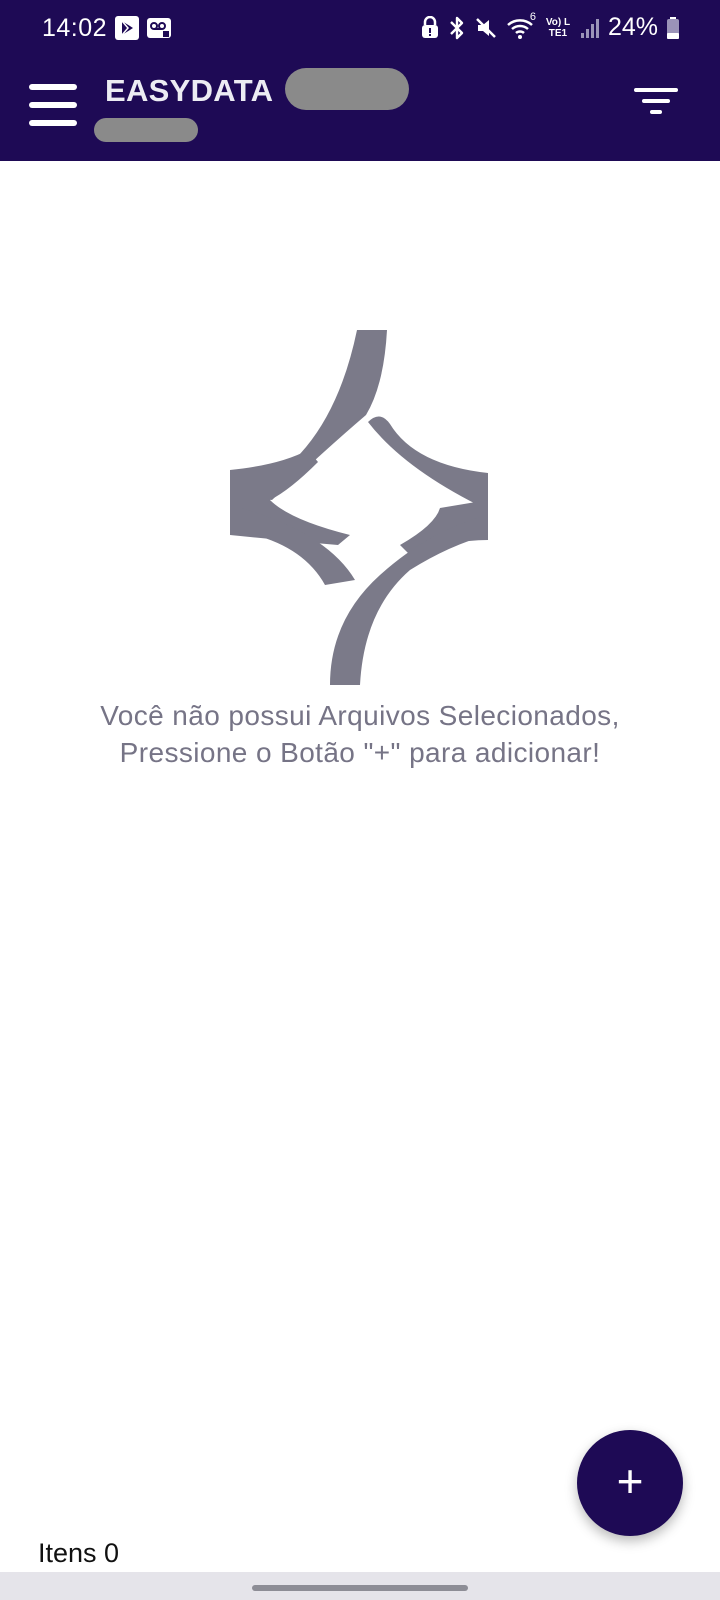 This screenshot has height=1600, width=720. Describe the element at coordinates (457, 27) in the screenshot. I see `bluetooth-icon` at that location.